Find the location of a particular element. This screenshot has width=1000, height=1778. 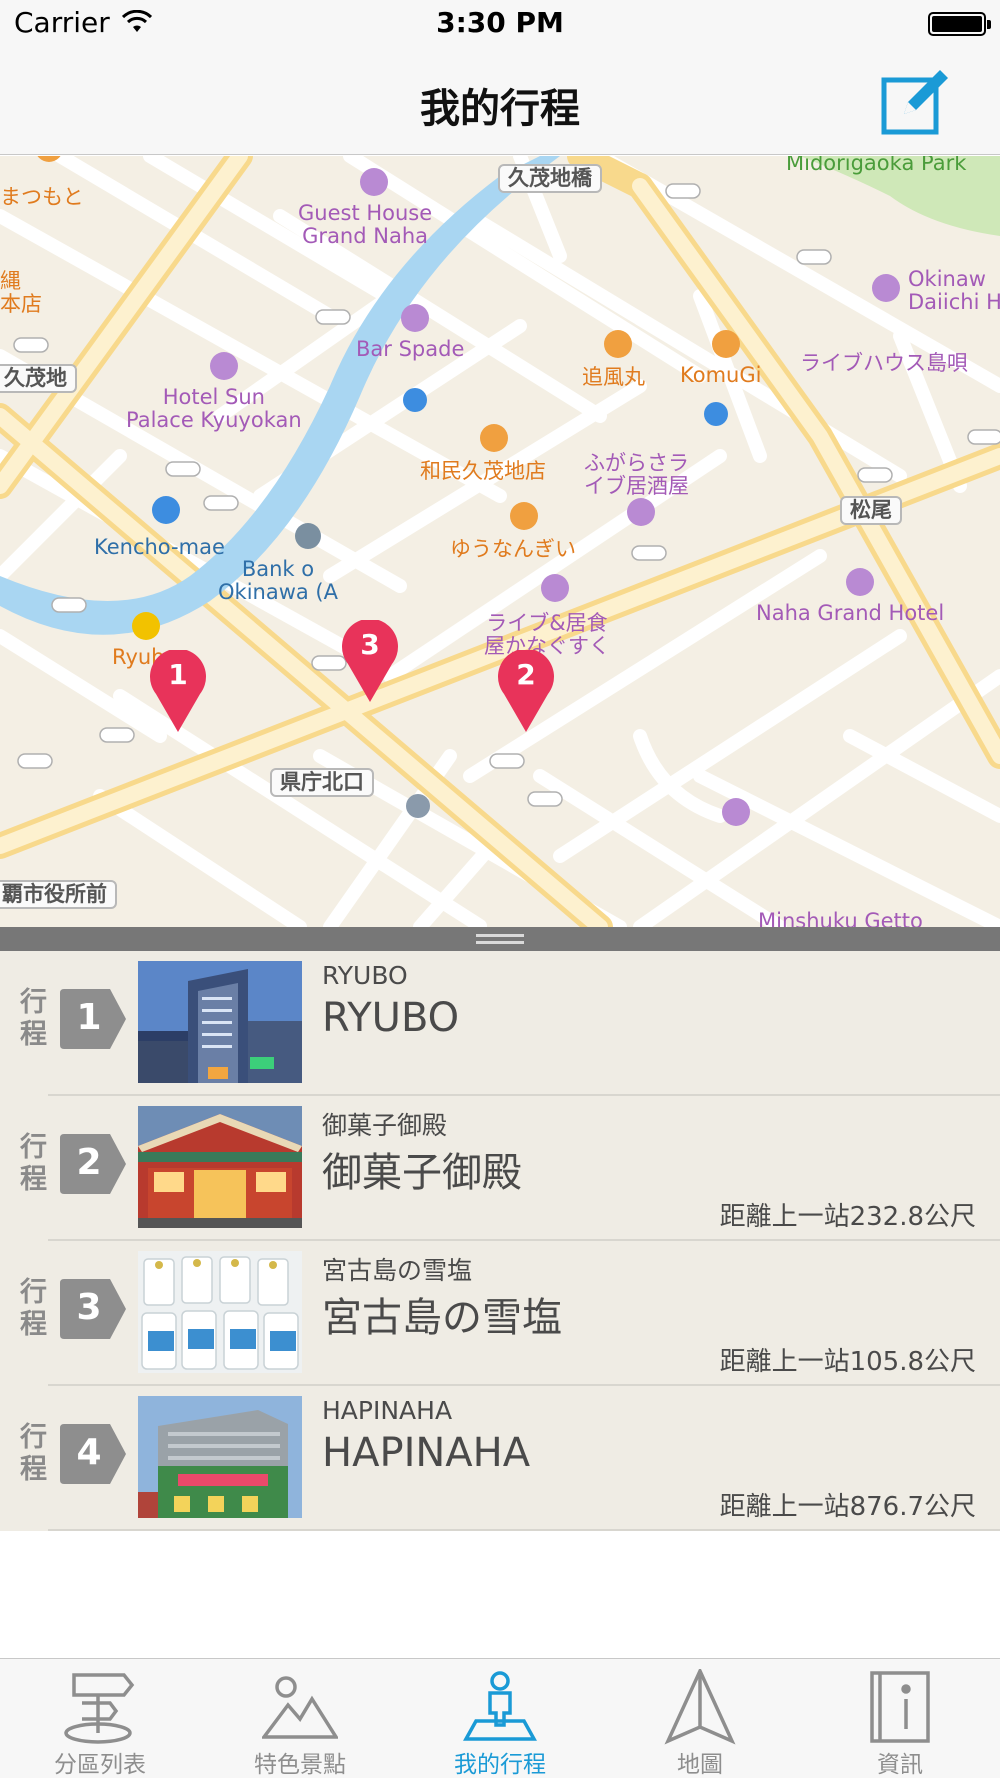

status-bar: Carrier 3:30 PM is located at coordinates (500, 25).